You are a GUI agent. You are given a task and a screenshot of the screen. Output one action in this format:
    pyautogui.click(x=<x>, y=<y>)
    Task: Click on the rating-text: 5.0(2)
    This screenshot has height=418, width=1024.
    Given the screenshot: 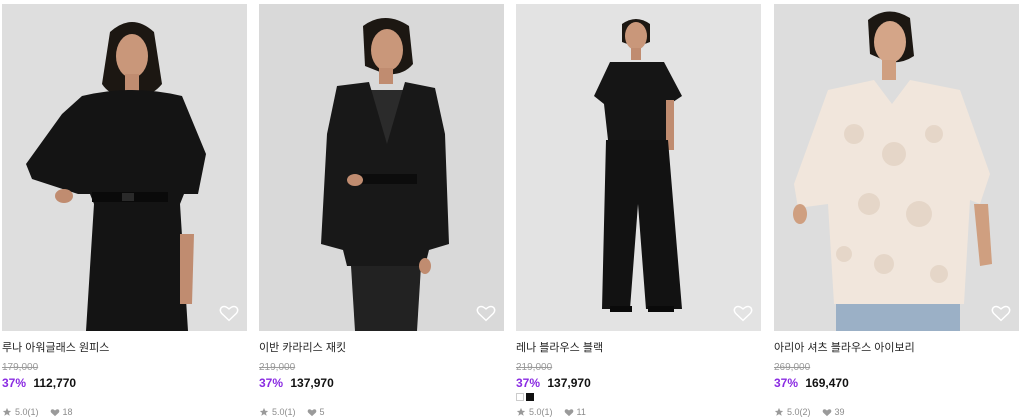 What is the action you would take?
    pyautogui.click(x=799, y=412)
    